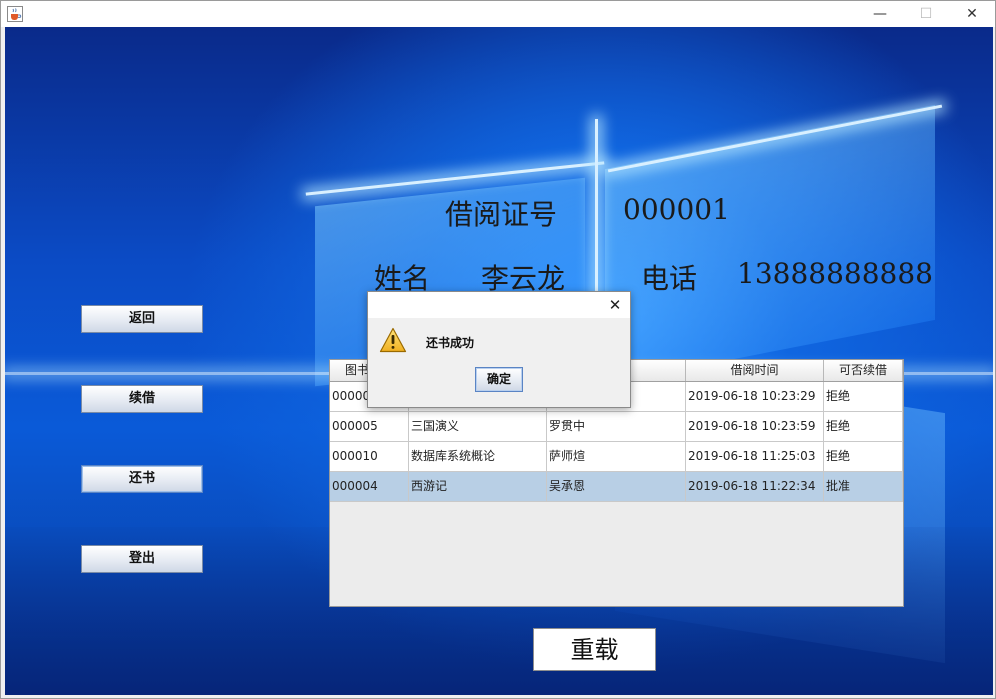 Image resolution: width=996 pixels, height=699 pixels. Describe the element at coordinates (755, 486) in the screenshot. I see `cell-borrow-time: 2019-06-18 11:22:34` at that location.